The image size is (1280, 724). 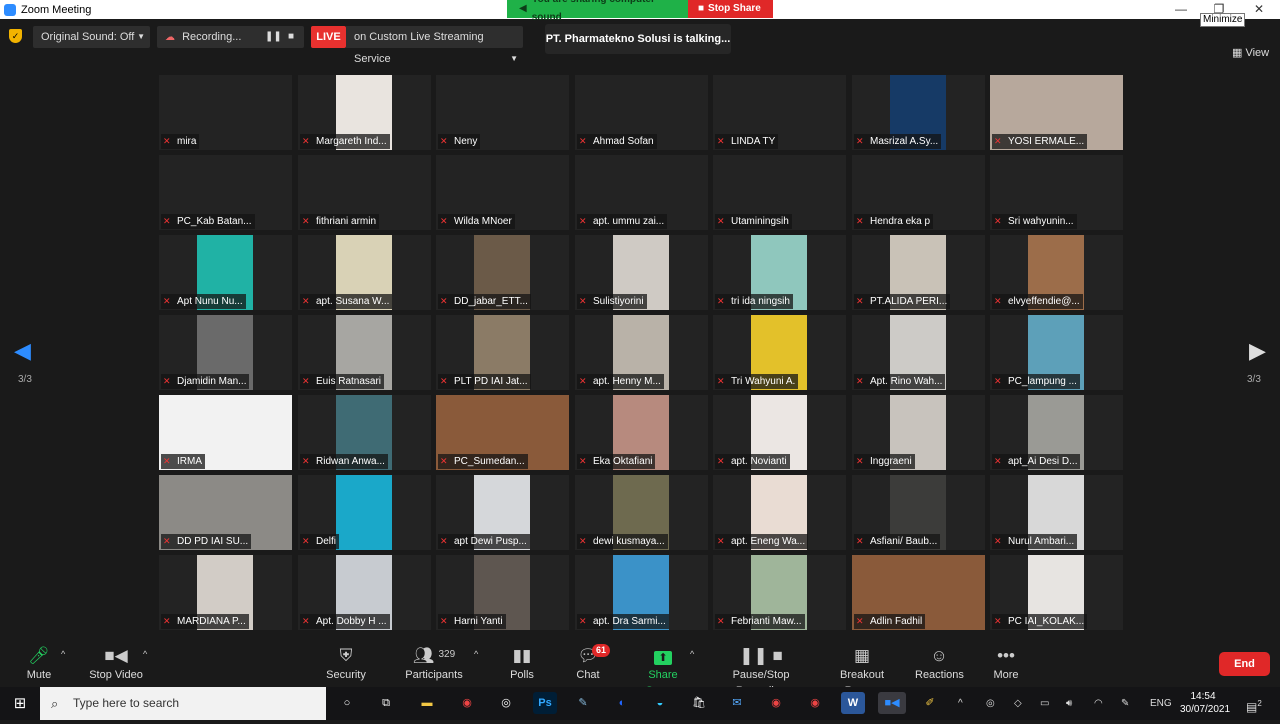 What do you see at coordinates (779, 192) in the screenshot?
I see `participant-tile: ✕ Utaminingsih` at bounding box center [779, 192].